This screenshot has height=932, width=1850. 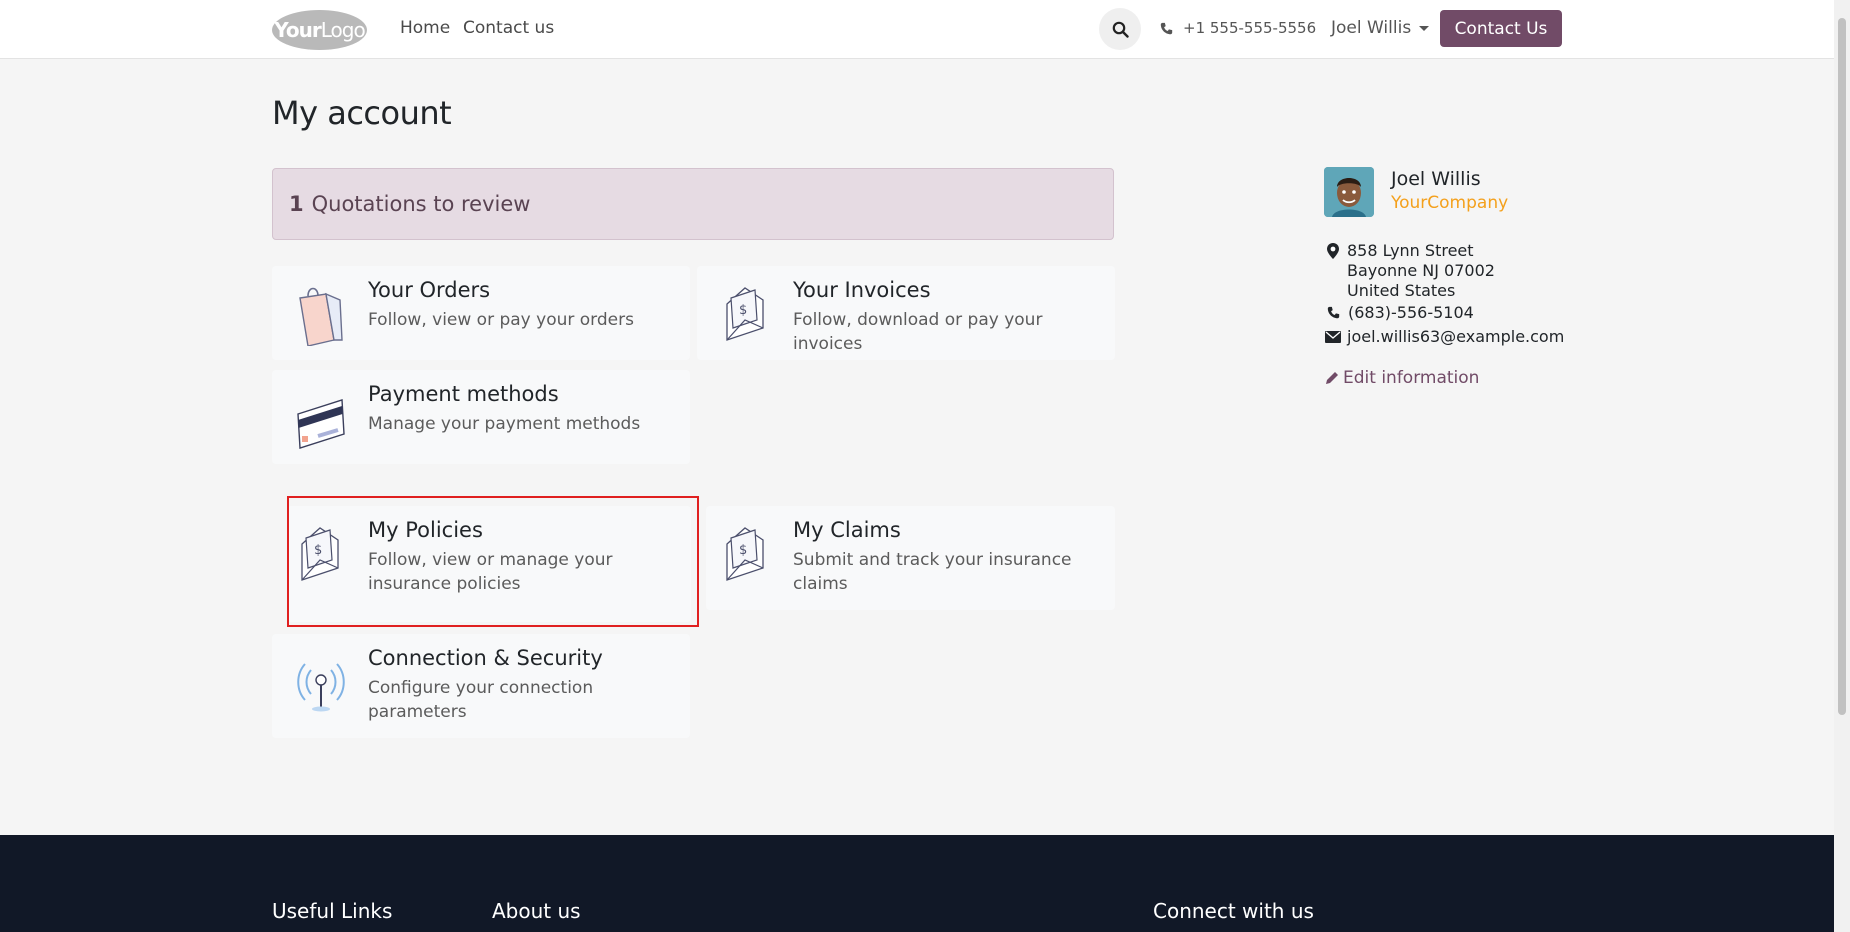 What do you see at coordinates (508, 28) in the screenshot?
I see `nav-contact-link: Contact us` at bounding box center [508, 28].